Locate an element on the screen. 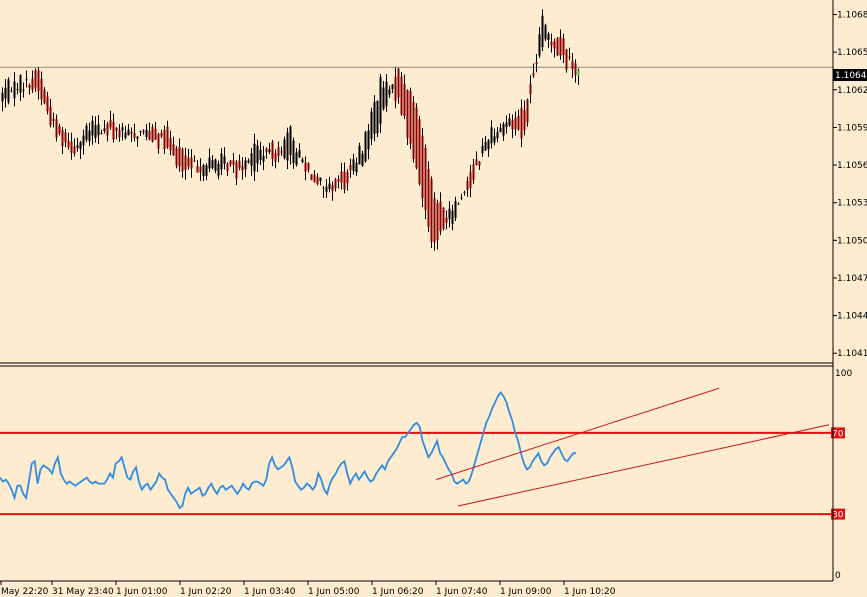  time-tick-label: 1 Jun 07:40 is located at coordinates (462, 592).